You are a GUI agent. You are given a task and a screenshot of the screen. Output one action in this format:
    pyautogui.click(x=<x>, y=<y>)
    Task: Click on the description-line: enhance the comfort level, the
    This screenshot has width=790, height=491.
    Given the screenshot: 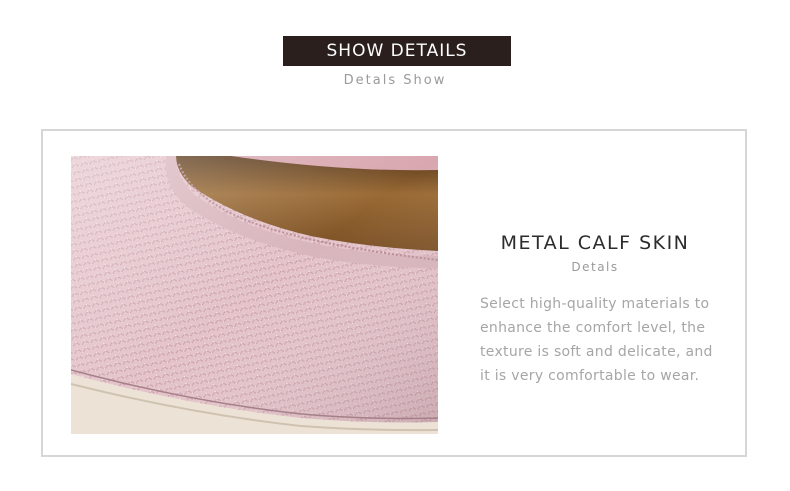 What is the action you would take?
    pyautogui.click(x=593, y=328)
    